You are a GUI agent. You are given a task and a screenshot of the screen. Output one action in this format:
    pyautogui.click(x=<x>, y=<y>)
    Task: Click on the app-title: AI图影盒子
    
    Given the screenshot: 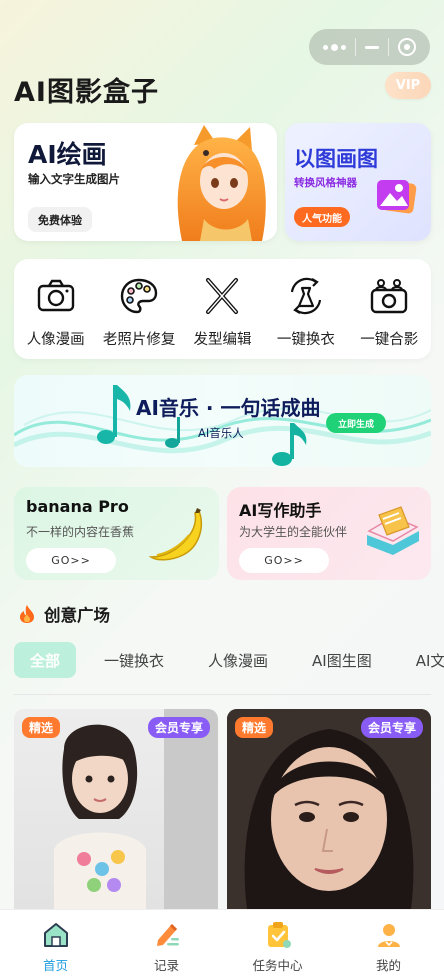 What is the action you would take?
    pyautogui.click(x=86, y=92)
    